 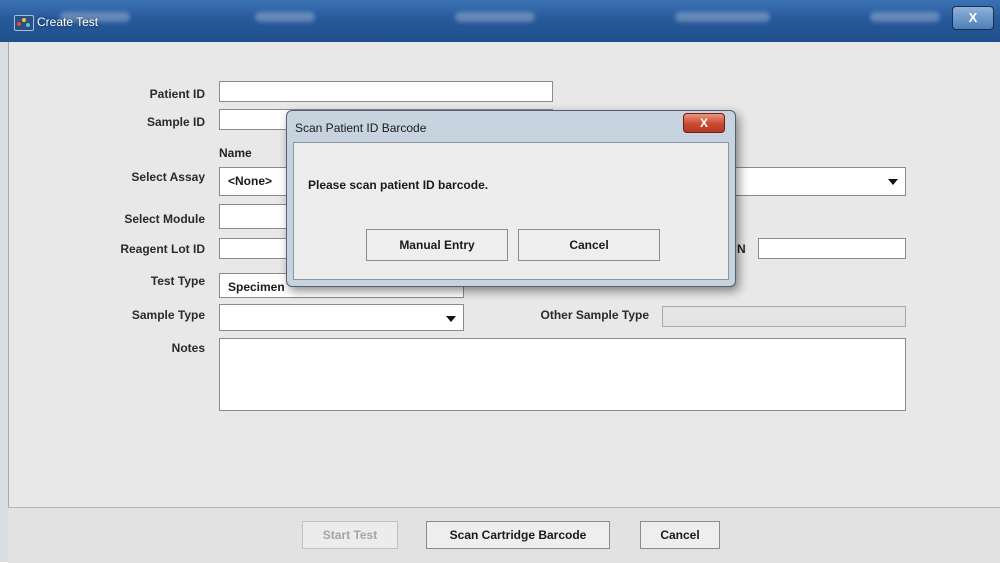 I want to click on dialog-message: Please scan patient ID barcode., so click(x=398, y=185).